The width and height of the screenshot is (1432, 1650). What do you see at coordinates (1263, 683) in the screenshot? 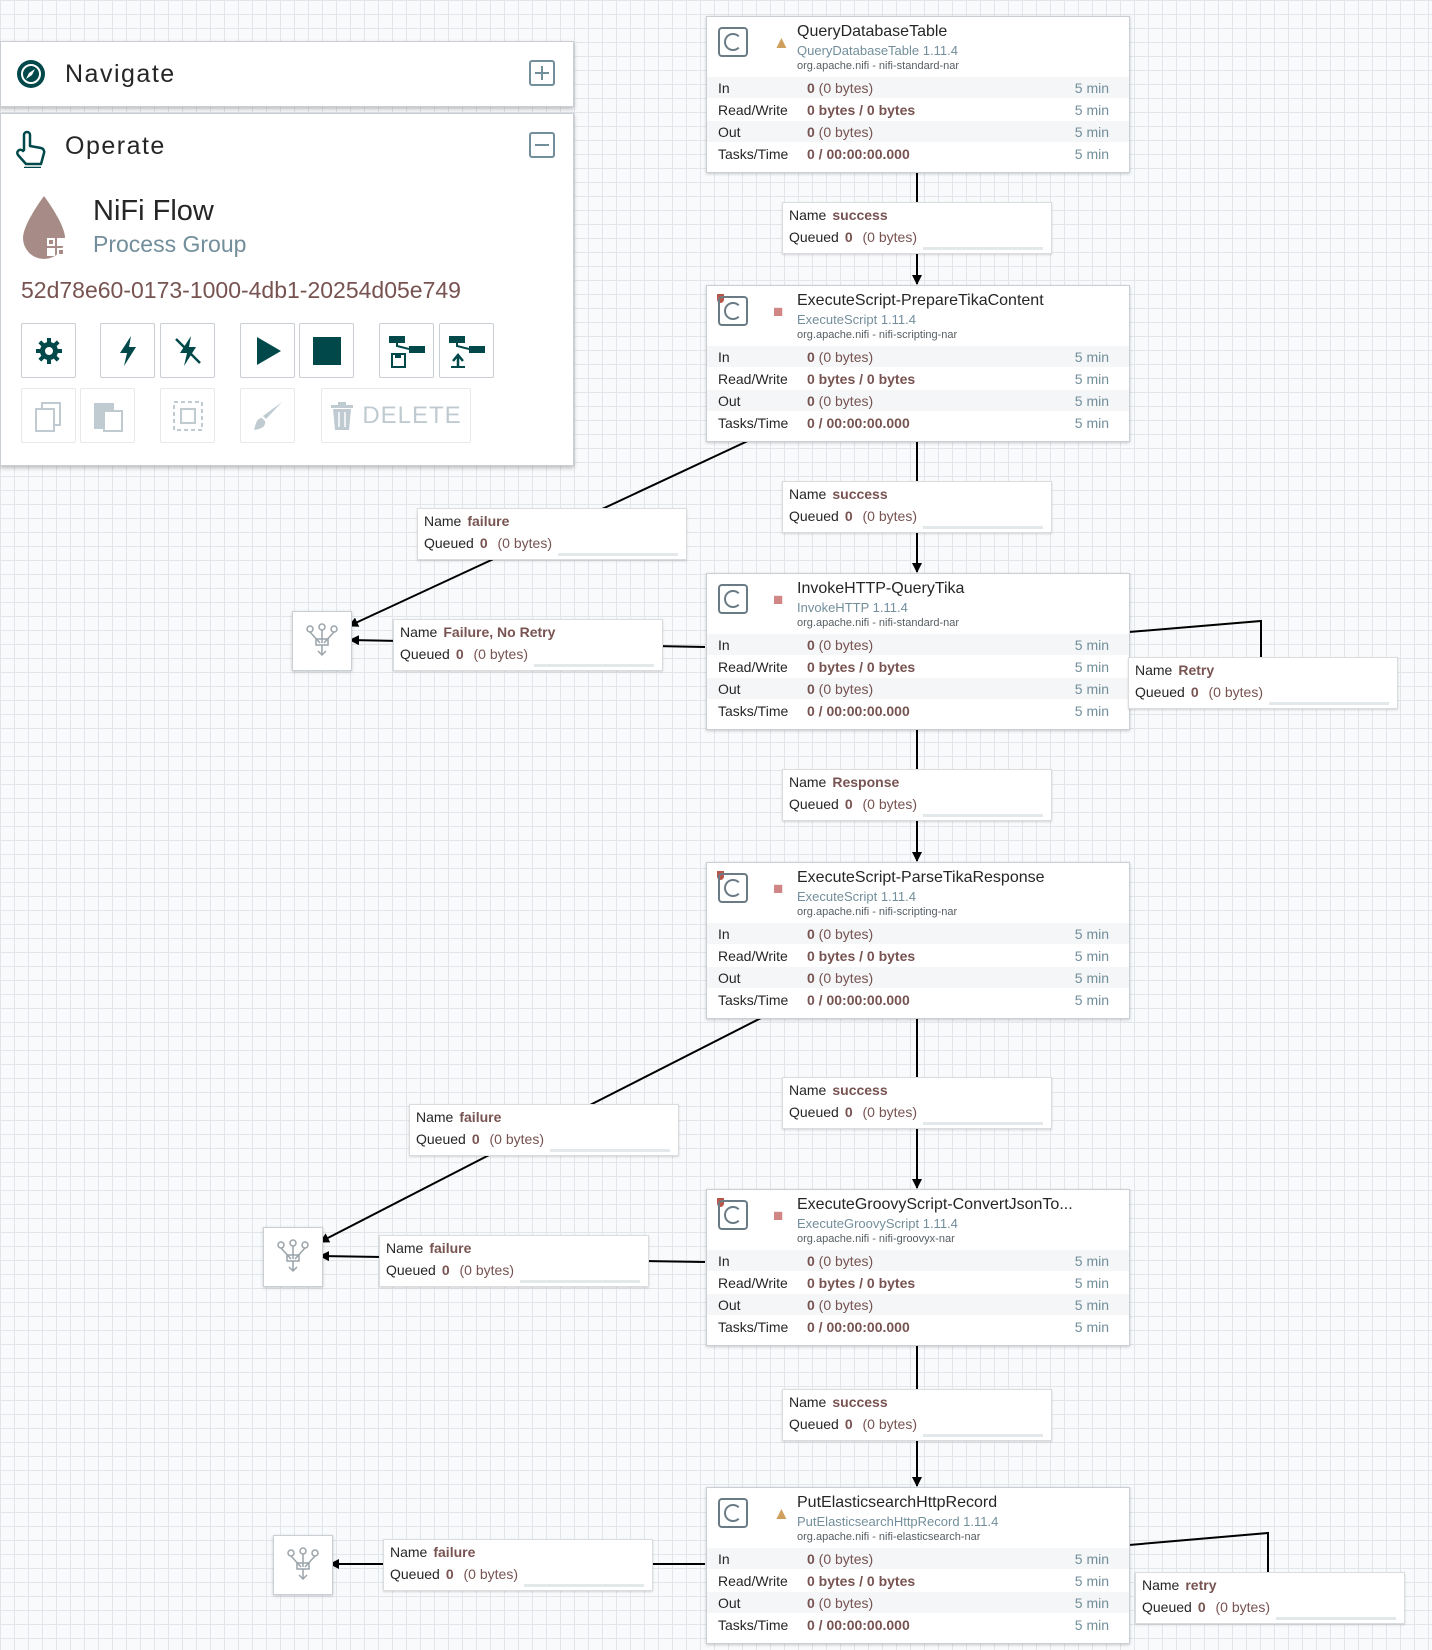
I see `connection-label-retry: Name Retry Queued 0 (0 bytes)` at bounding box center [1263, 683].